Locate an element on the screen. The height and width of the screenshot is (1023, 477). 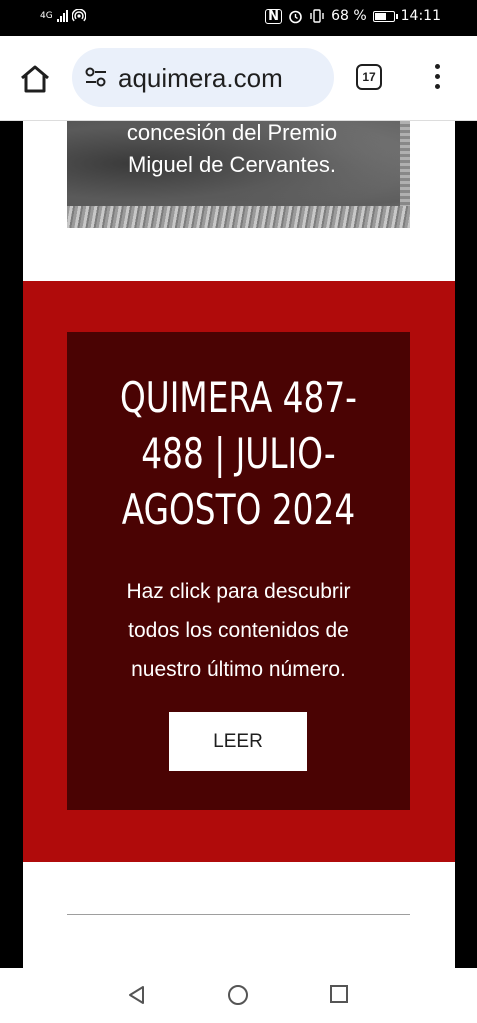
tab-switcher-button: 17 is located at coordinates (369, 77).